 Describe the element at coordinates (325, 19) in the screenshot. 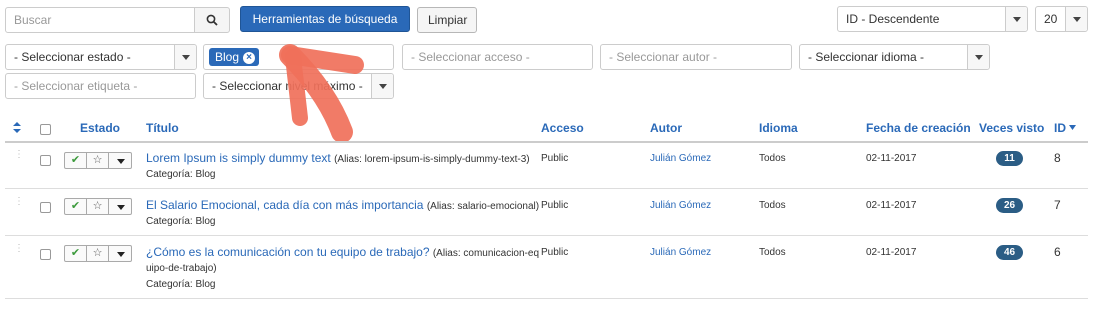

I see `search-tools-label: Herramientas de búsqueda` at that location.